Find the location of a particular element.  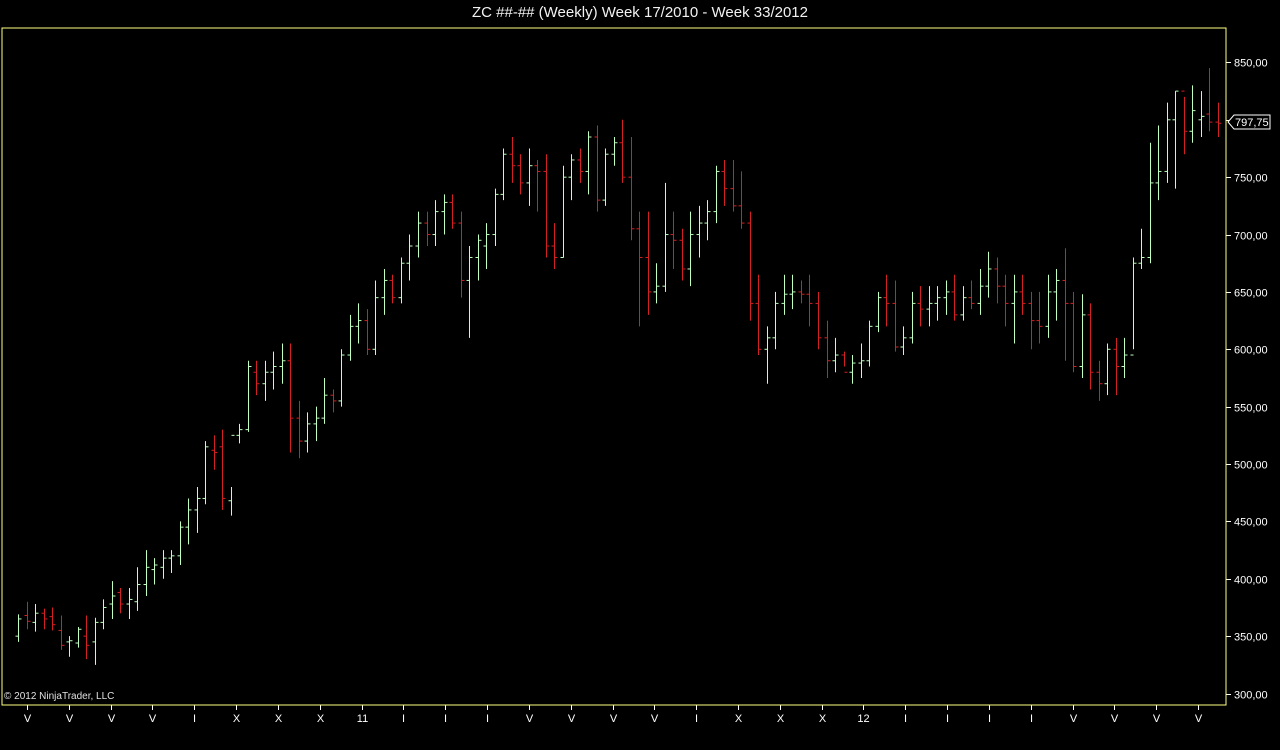

y-tick-label: 300,00 is located at coordinates (1251, 696).